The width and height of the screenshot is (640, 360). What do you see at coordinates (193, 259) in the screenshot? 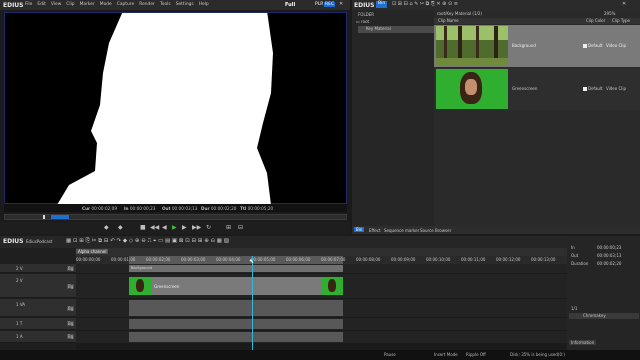
I see `ruler-tick: 00:00:03;00` at bounding box center [193, 259].